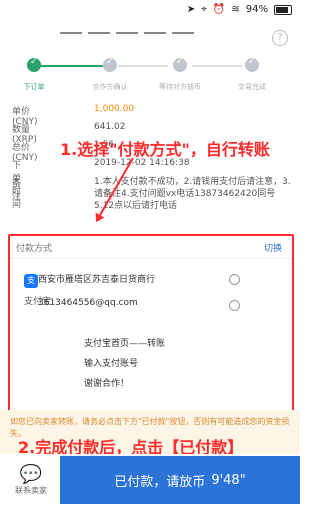  What do you see at coordinates (252, 74) in the screenshot?
I see `step-complete: 交易完成` at bounding box center [252, 74].